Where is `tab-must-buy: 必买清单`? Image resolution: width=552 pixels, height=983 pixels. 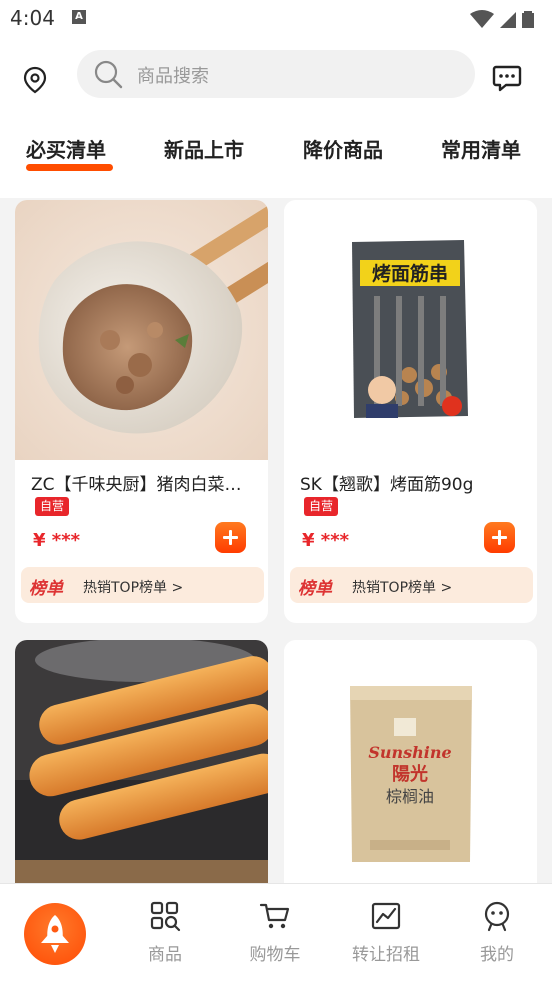
tab-must-buy: 必买清单 is located at coordinates (66, 148).